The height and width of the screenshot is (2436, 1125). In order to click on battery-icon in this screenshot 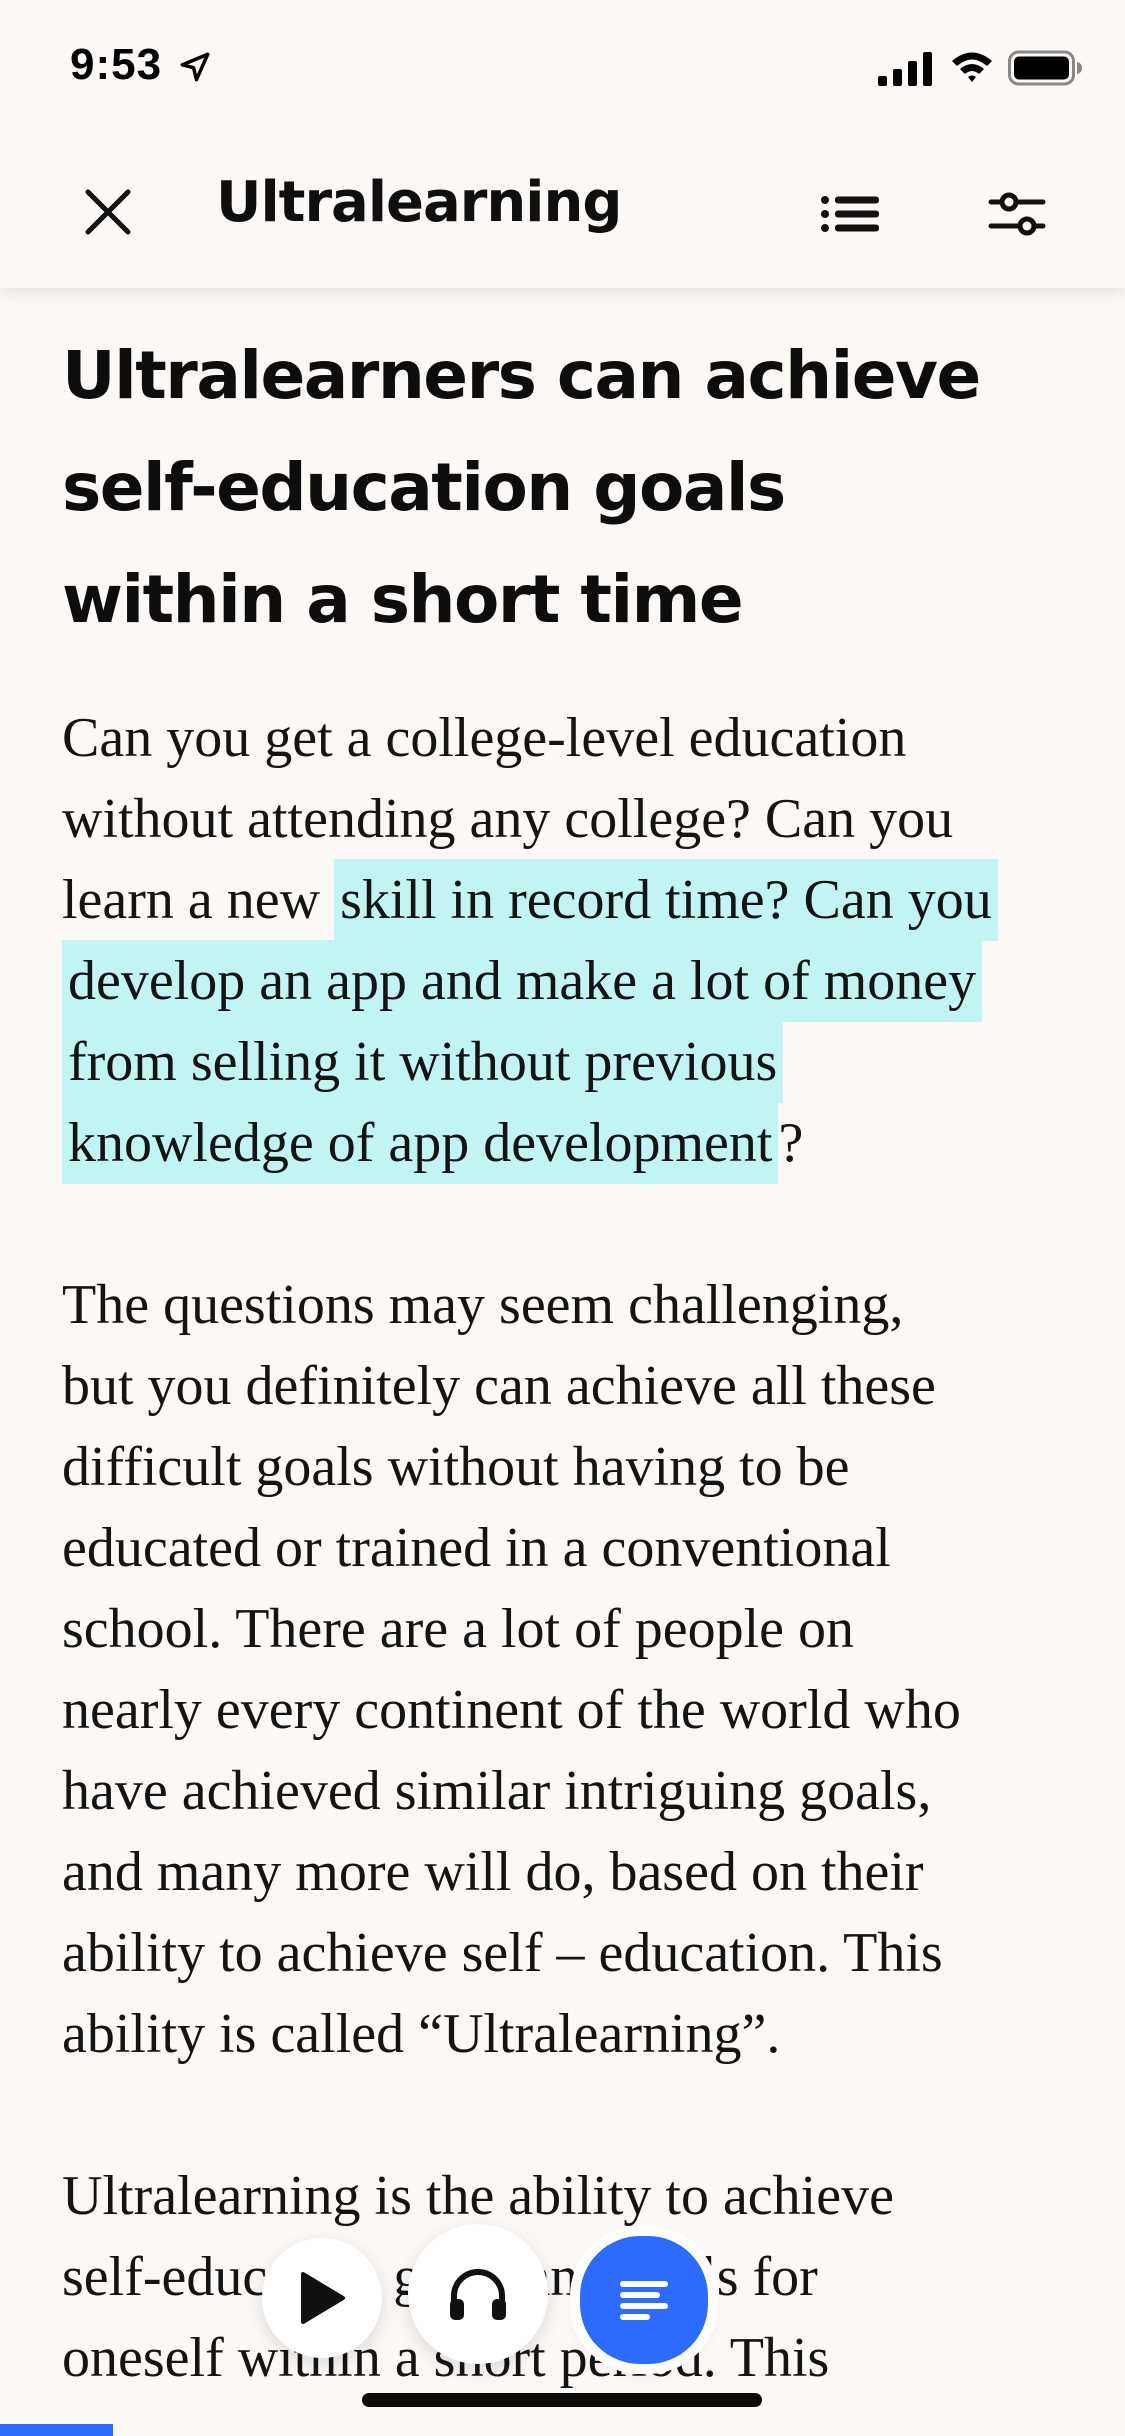, I will do `click(1045, 68)`.